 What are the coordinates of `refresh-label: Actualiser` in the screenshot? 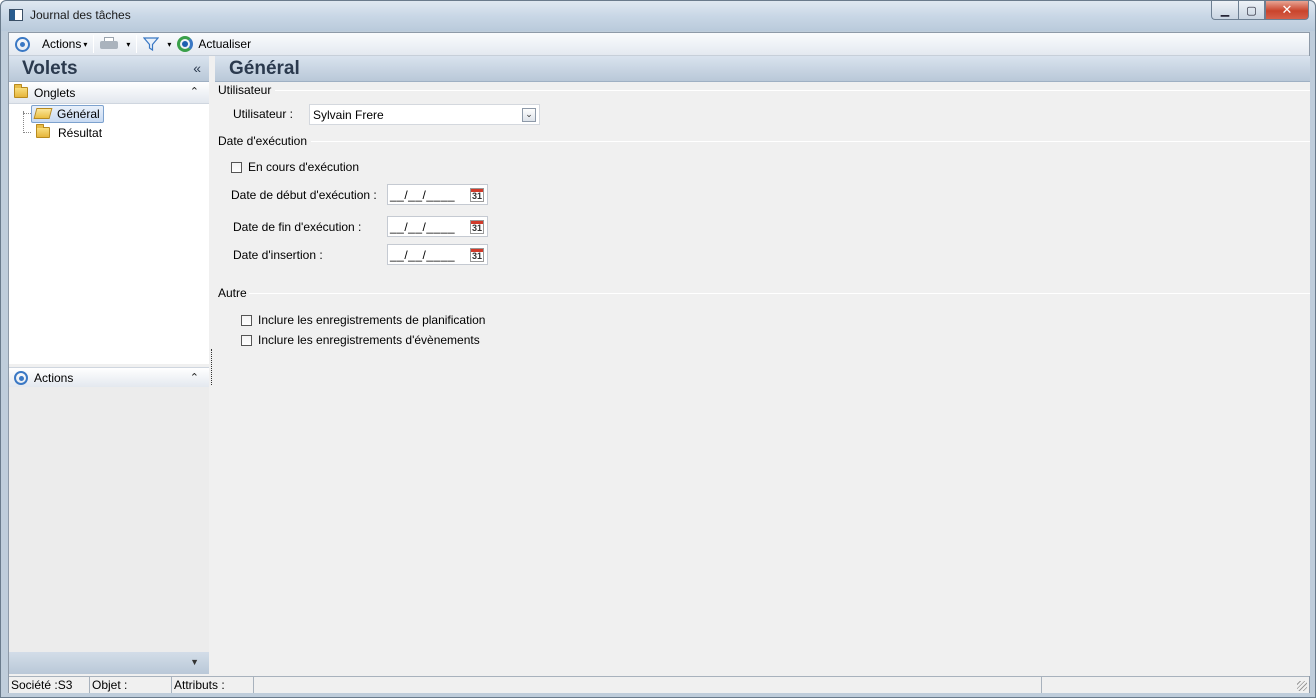 It's located at (225, 44).